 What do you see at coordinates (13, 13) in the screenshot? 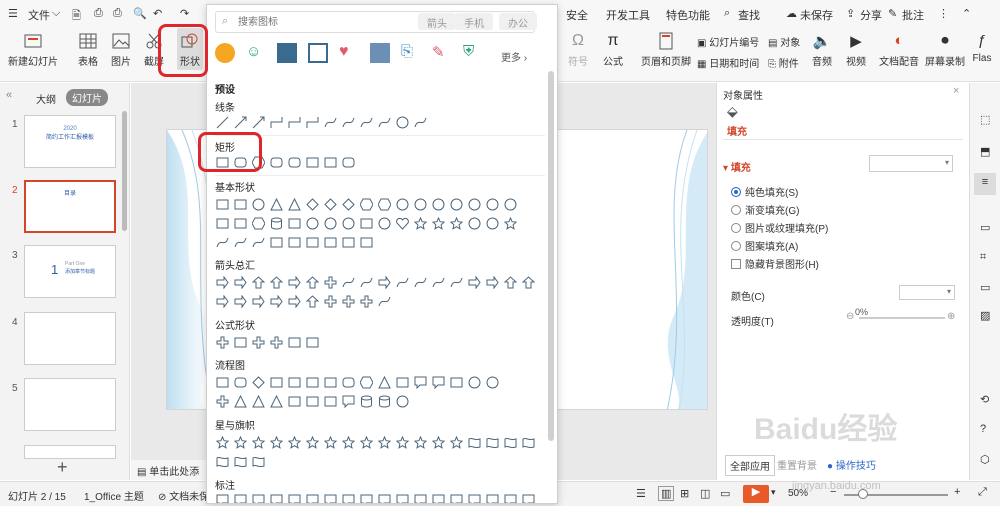
I see `hamburger-icon: ☰` at bounding box center [13, 13].